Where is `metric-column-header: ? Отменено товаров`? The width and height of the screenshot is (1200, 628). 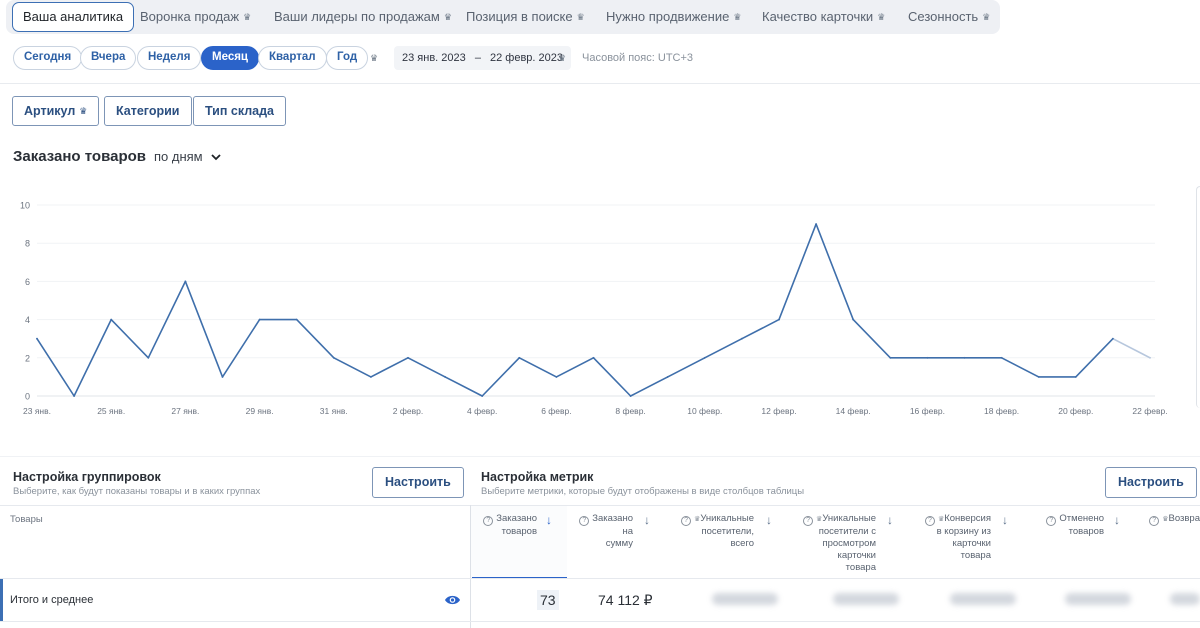
metric-column-header: ? Отменено товаров is located at coordinates (1075, 525).